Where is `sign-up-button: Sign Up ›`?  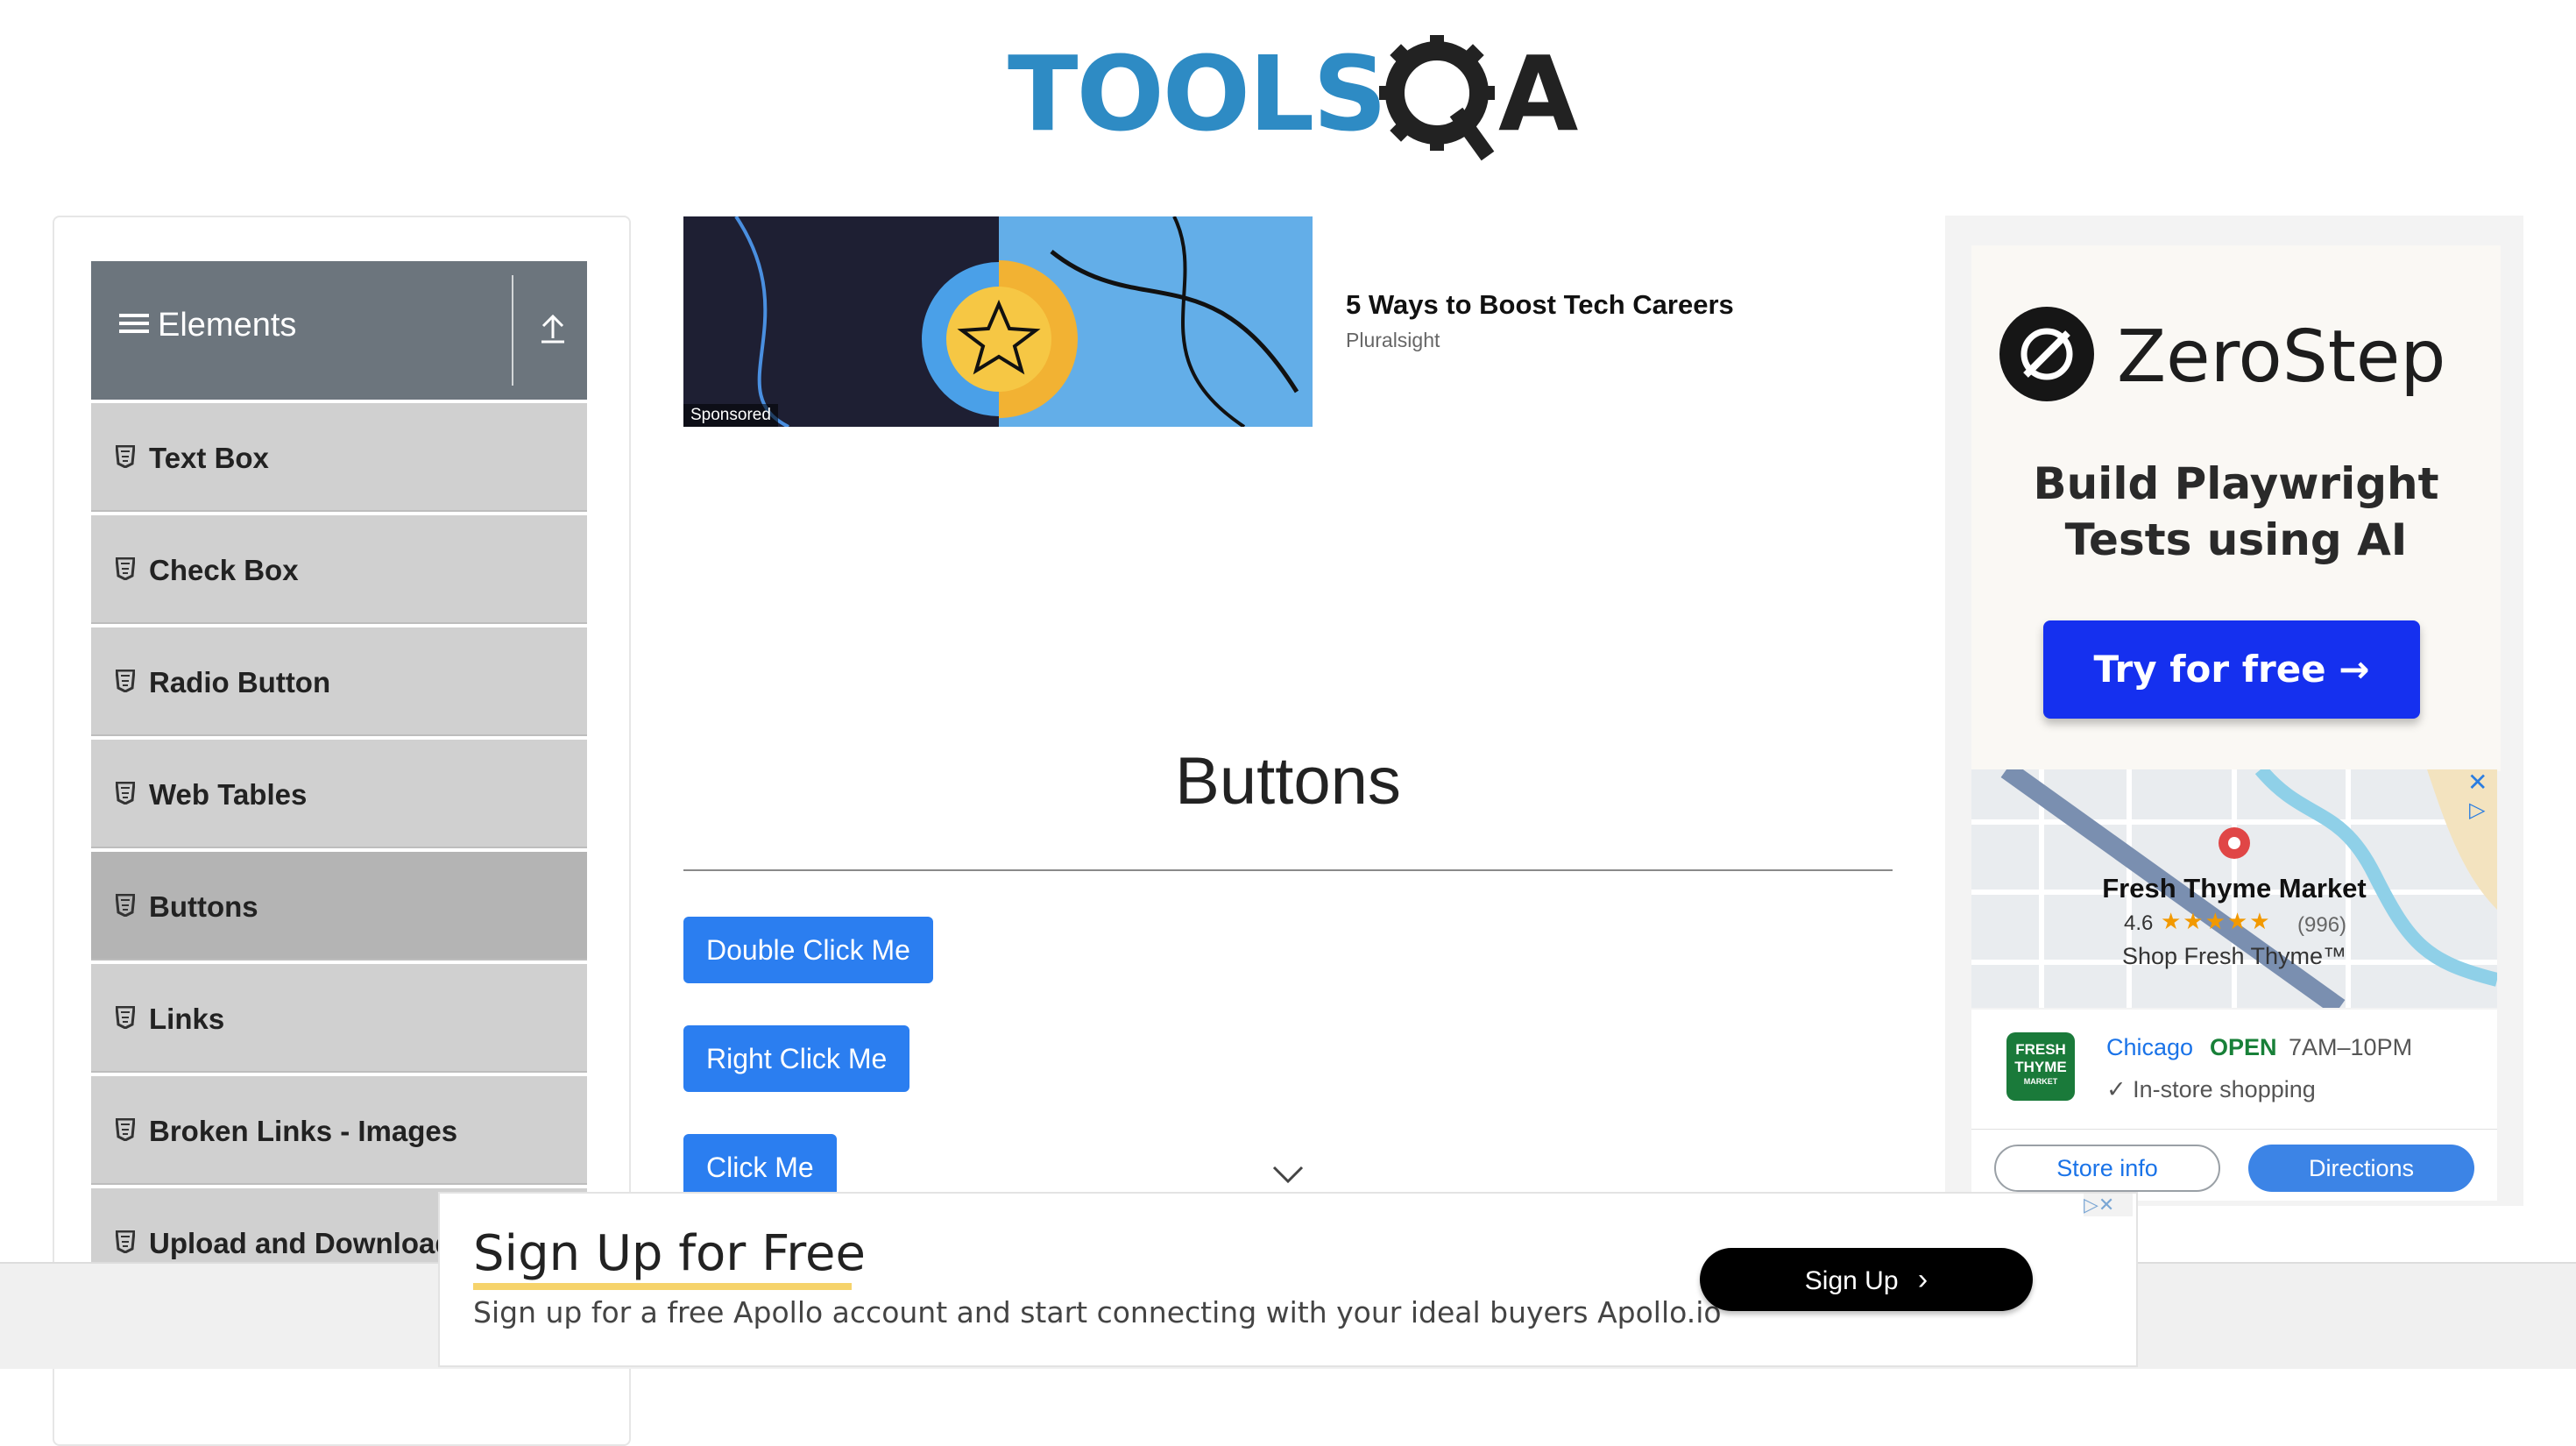
sign-up-button: Sign Up › is located at coordinates (1866, 1279).